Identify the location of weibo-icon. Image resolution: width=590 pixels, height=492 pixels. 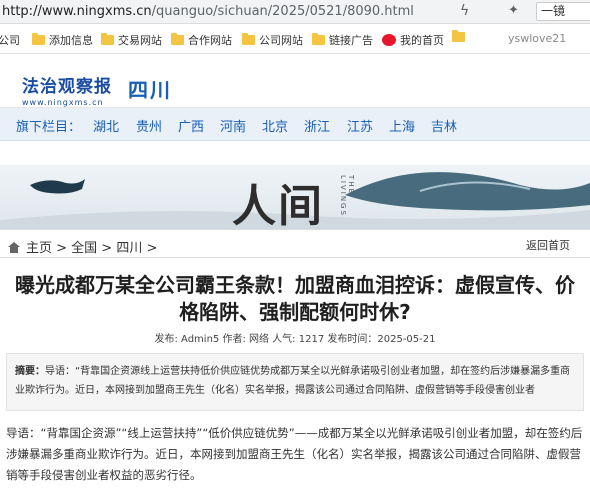
(389, 40).